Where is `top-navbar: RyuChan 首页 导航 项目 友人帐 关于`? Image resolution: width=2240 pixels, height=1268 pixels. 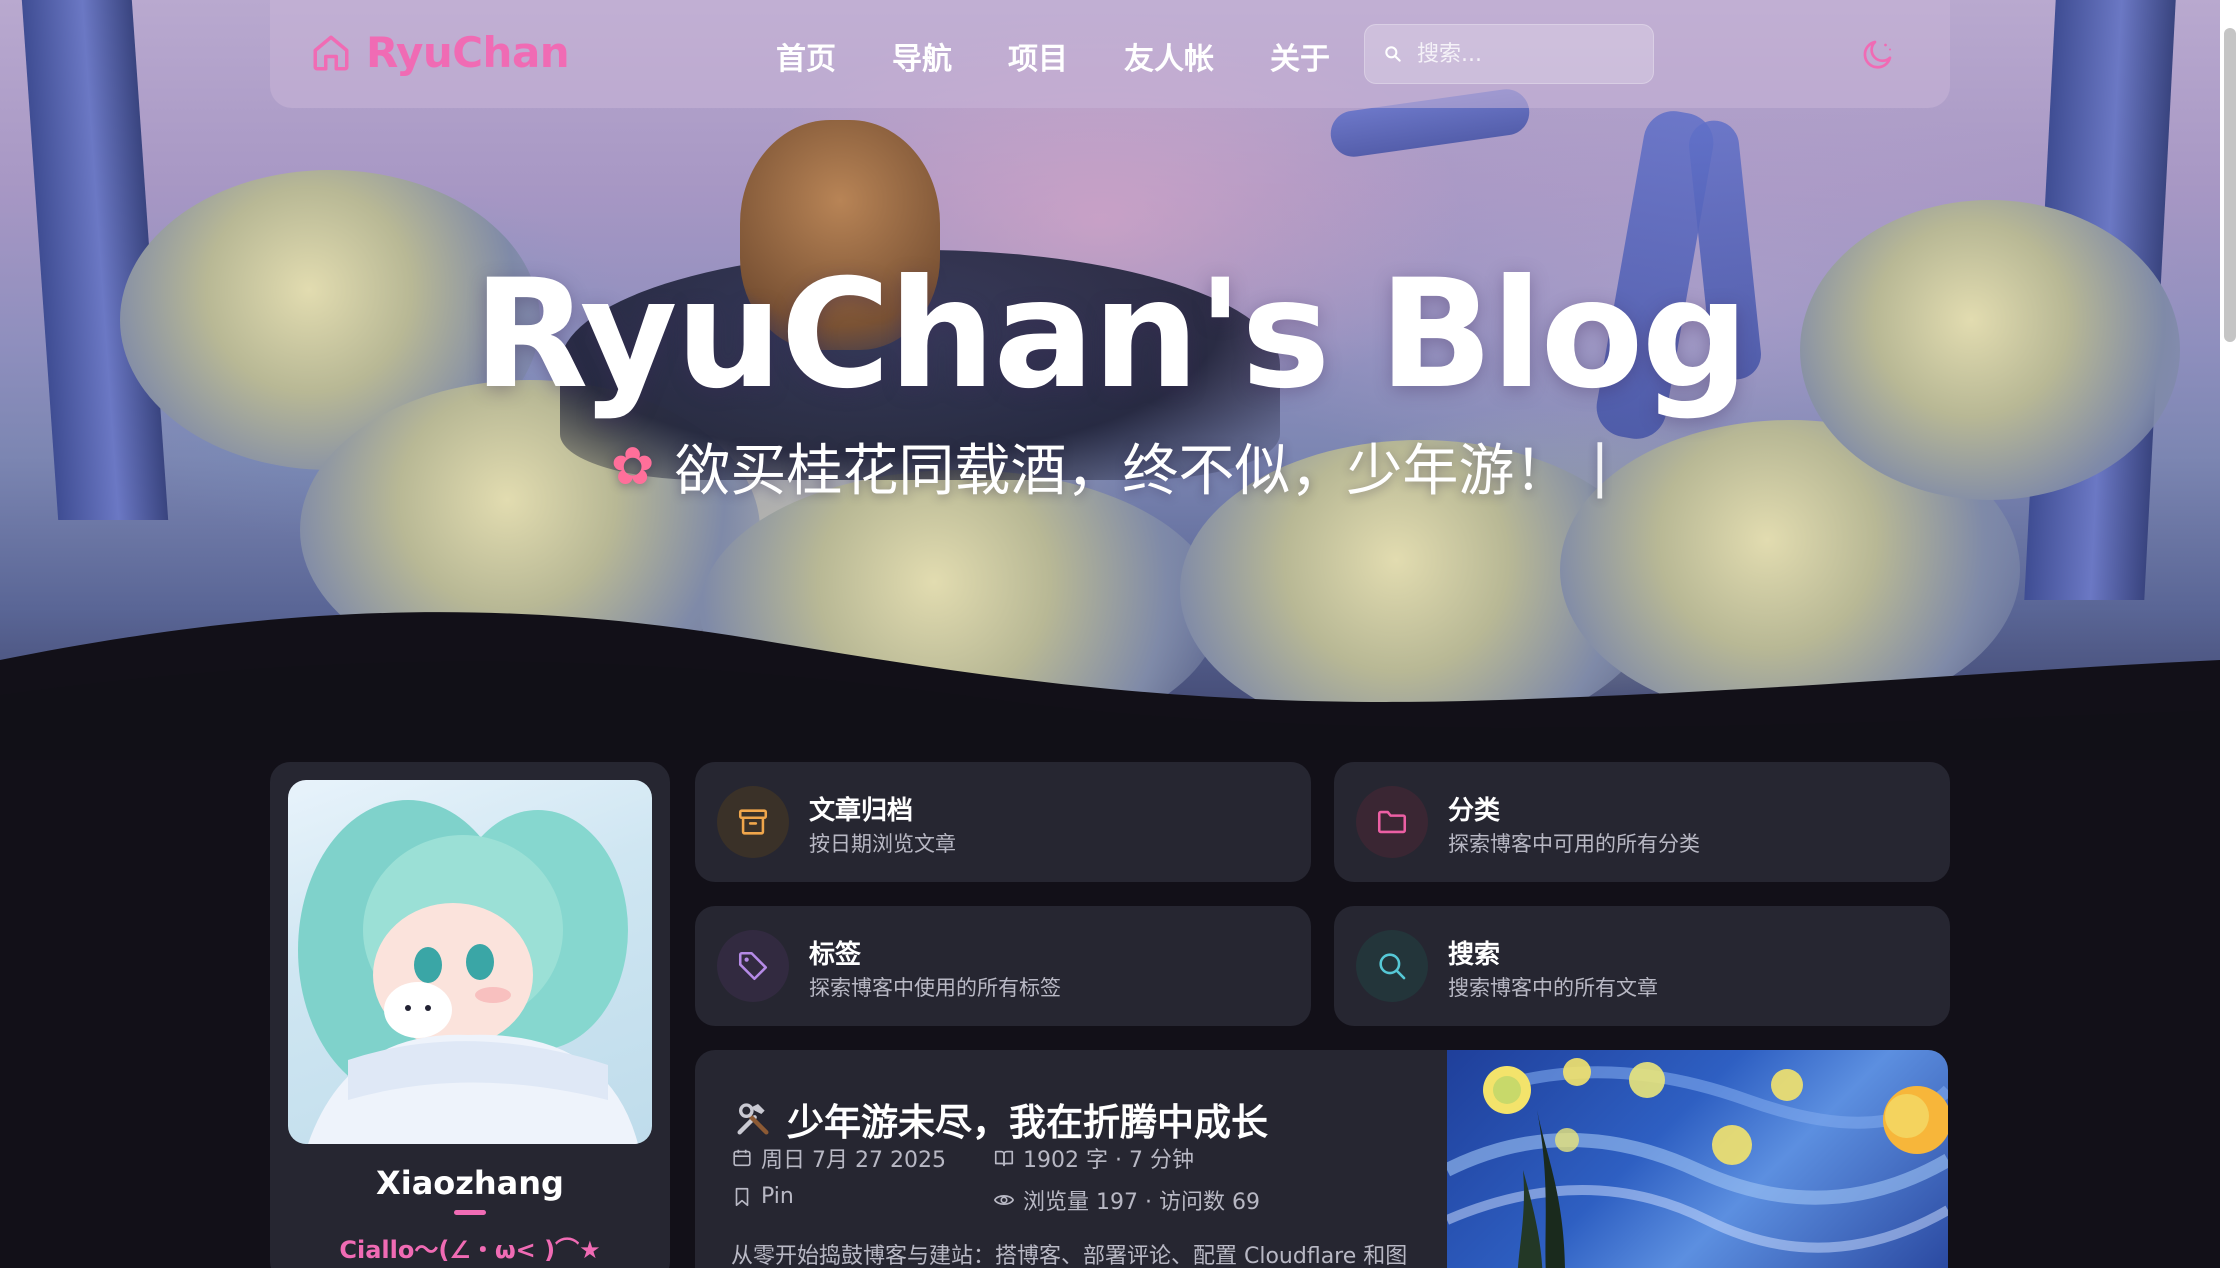
top-navbar: RyuChan 首页 导航 项目 友人帐 关于 is located at coordinates (1110, 54).